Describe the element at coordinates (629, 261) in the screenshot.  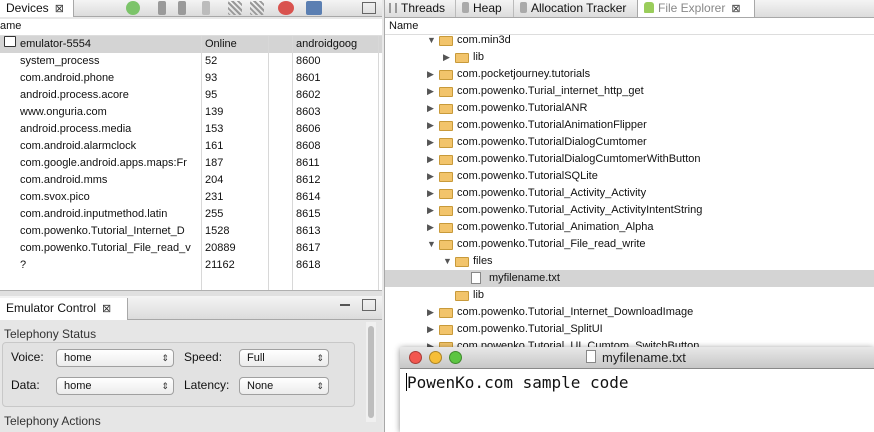
I see `file-tree-folder: ▼ files` at that location.